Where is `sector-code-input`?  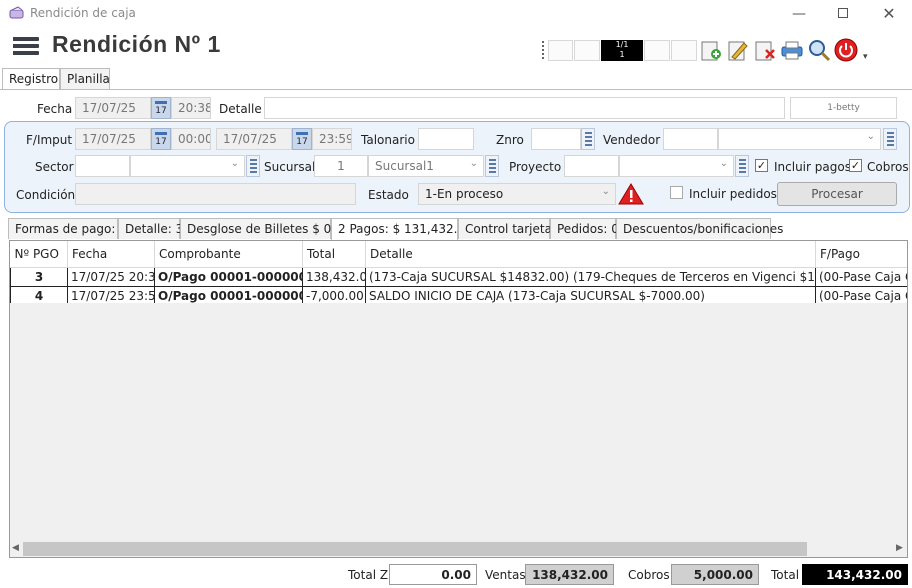 sector-code-input is located at coordinates (102, 166).